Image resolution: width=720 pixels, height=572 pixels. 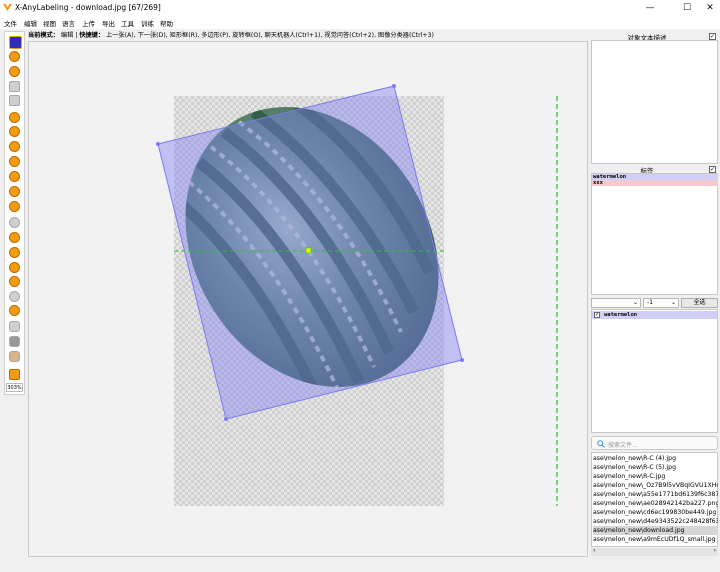 I want to click on menu-view: 视图, so click(x=49, y=23).